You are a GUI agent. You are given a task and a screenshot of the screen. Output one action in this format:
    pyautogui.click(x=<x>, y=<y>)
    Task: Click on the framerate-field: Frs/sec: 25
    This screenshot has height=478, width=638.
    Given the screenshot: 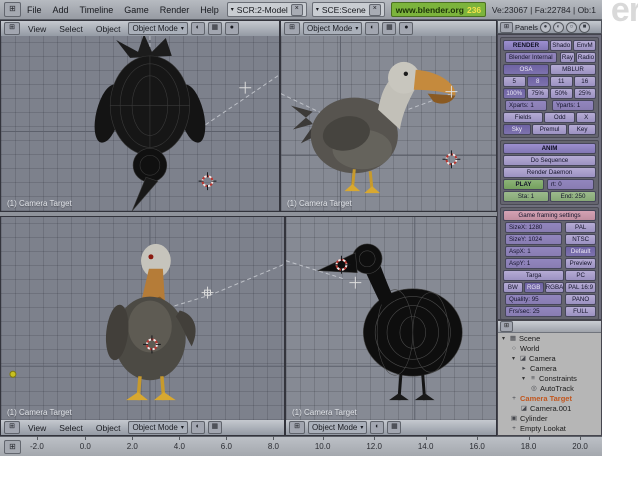 What is the action you would take?
    pyautogui.click(x=534, y=311)
    